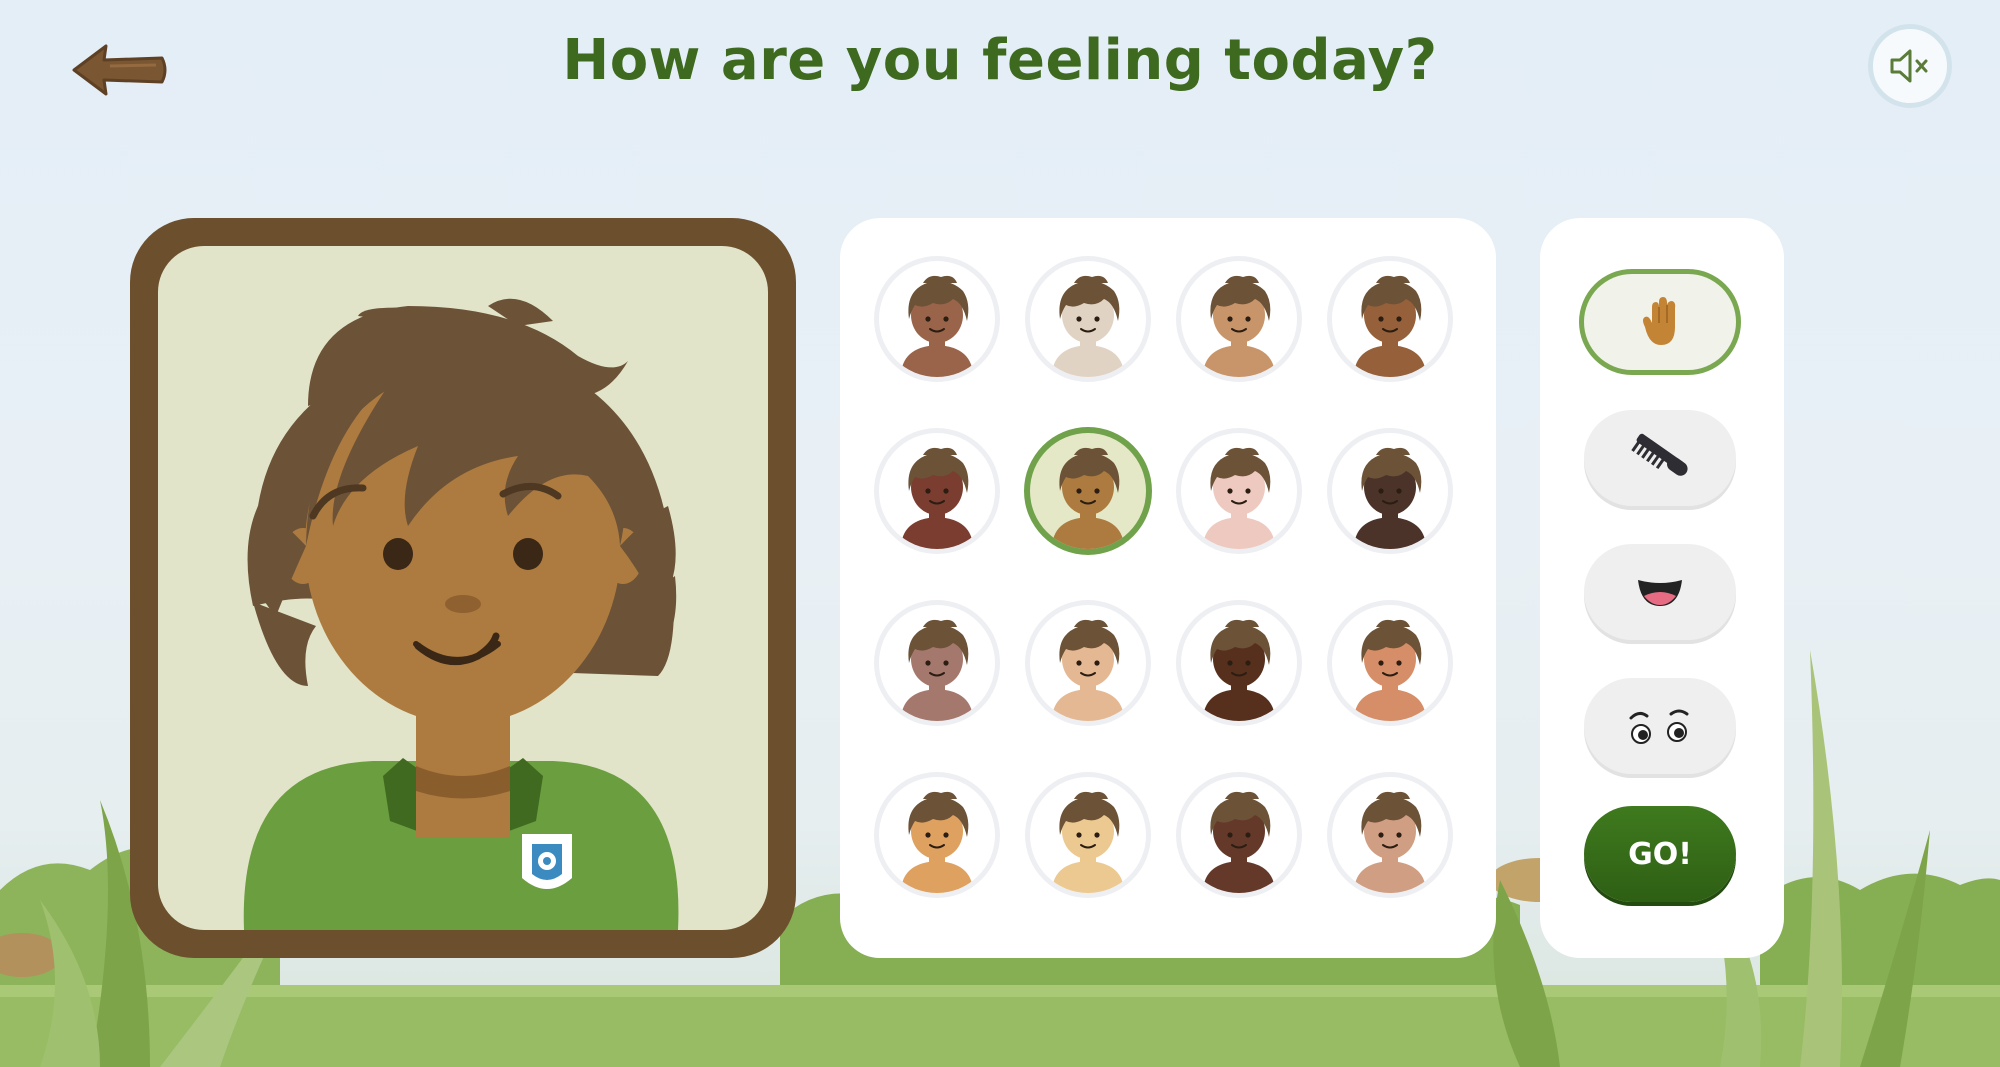 This screenshot has height=1067, width=2000. I want to click on category-skin-button, so click(1660, 322).